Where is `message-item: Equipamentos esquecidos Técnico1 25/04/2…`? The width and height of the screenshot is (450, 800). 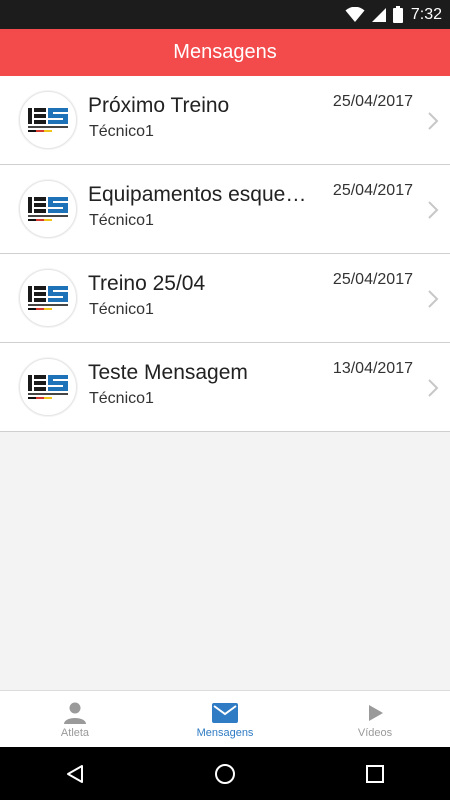
message-item: Equipamentos esquecidos Técnico1 25/04/2… is located at coordinates (225, 209).